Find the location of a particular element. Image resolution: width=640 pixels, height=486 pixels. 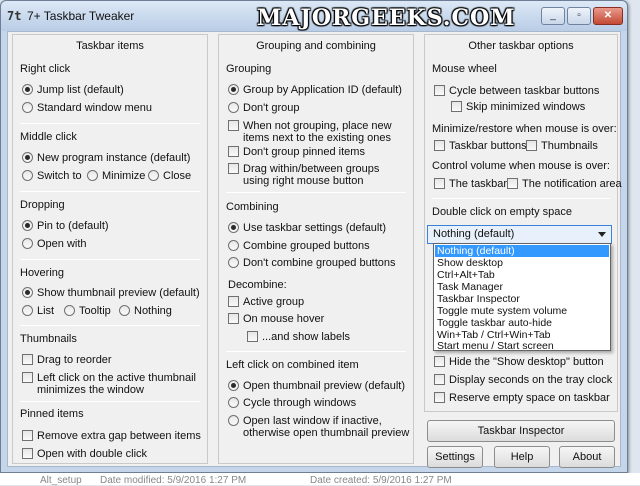

radio-open-with: Open with is located at coordinates (54, 244).